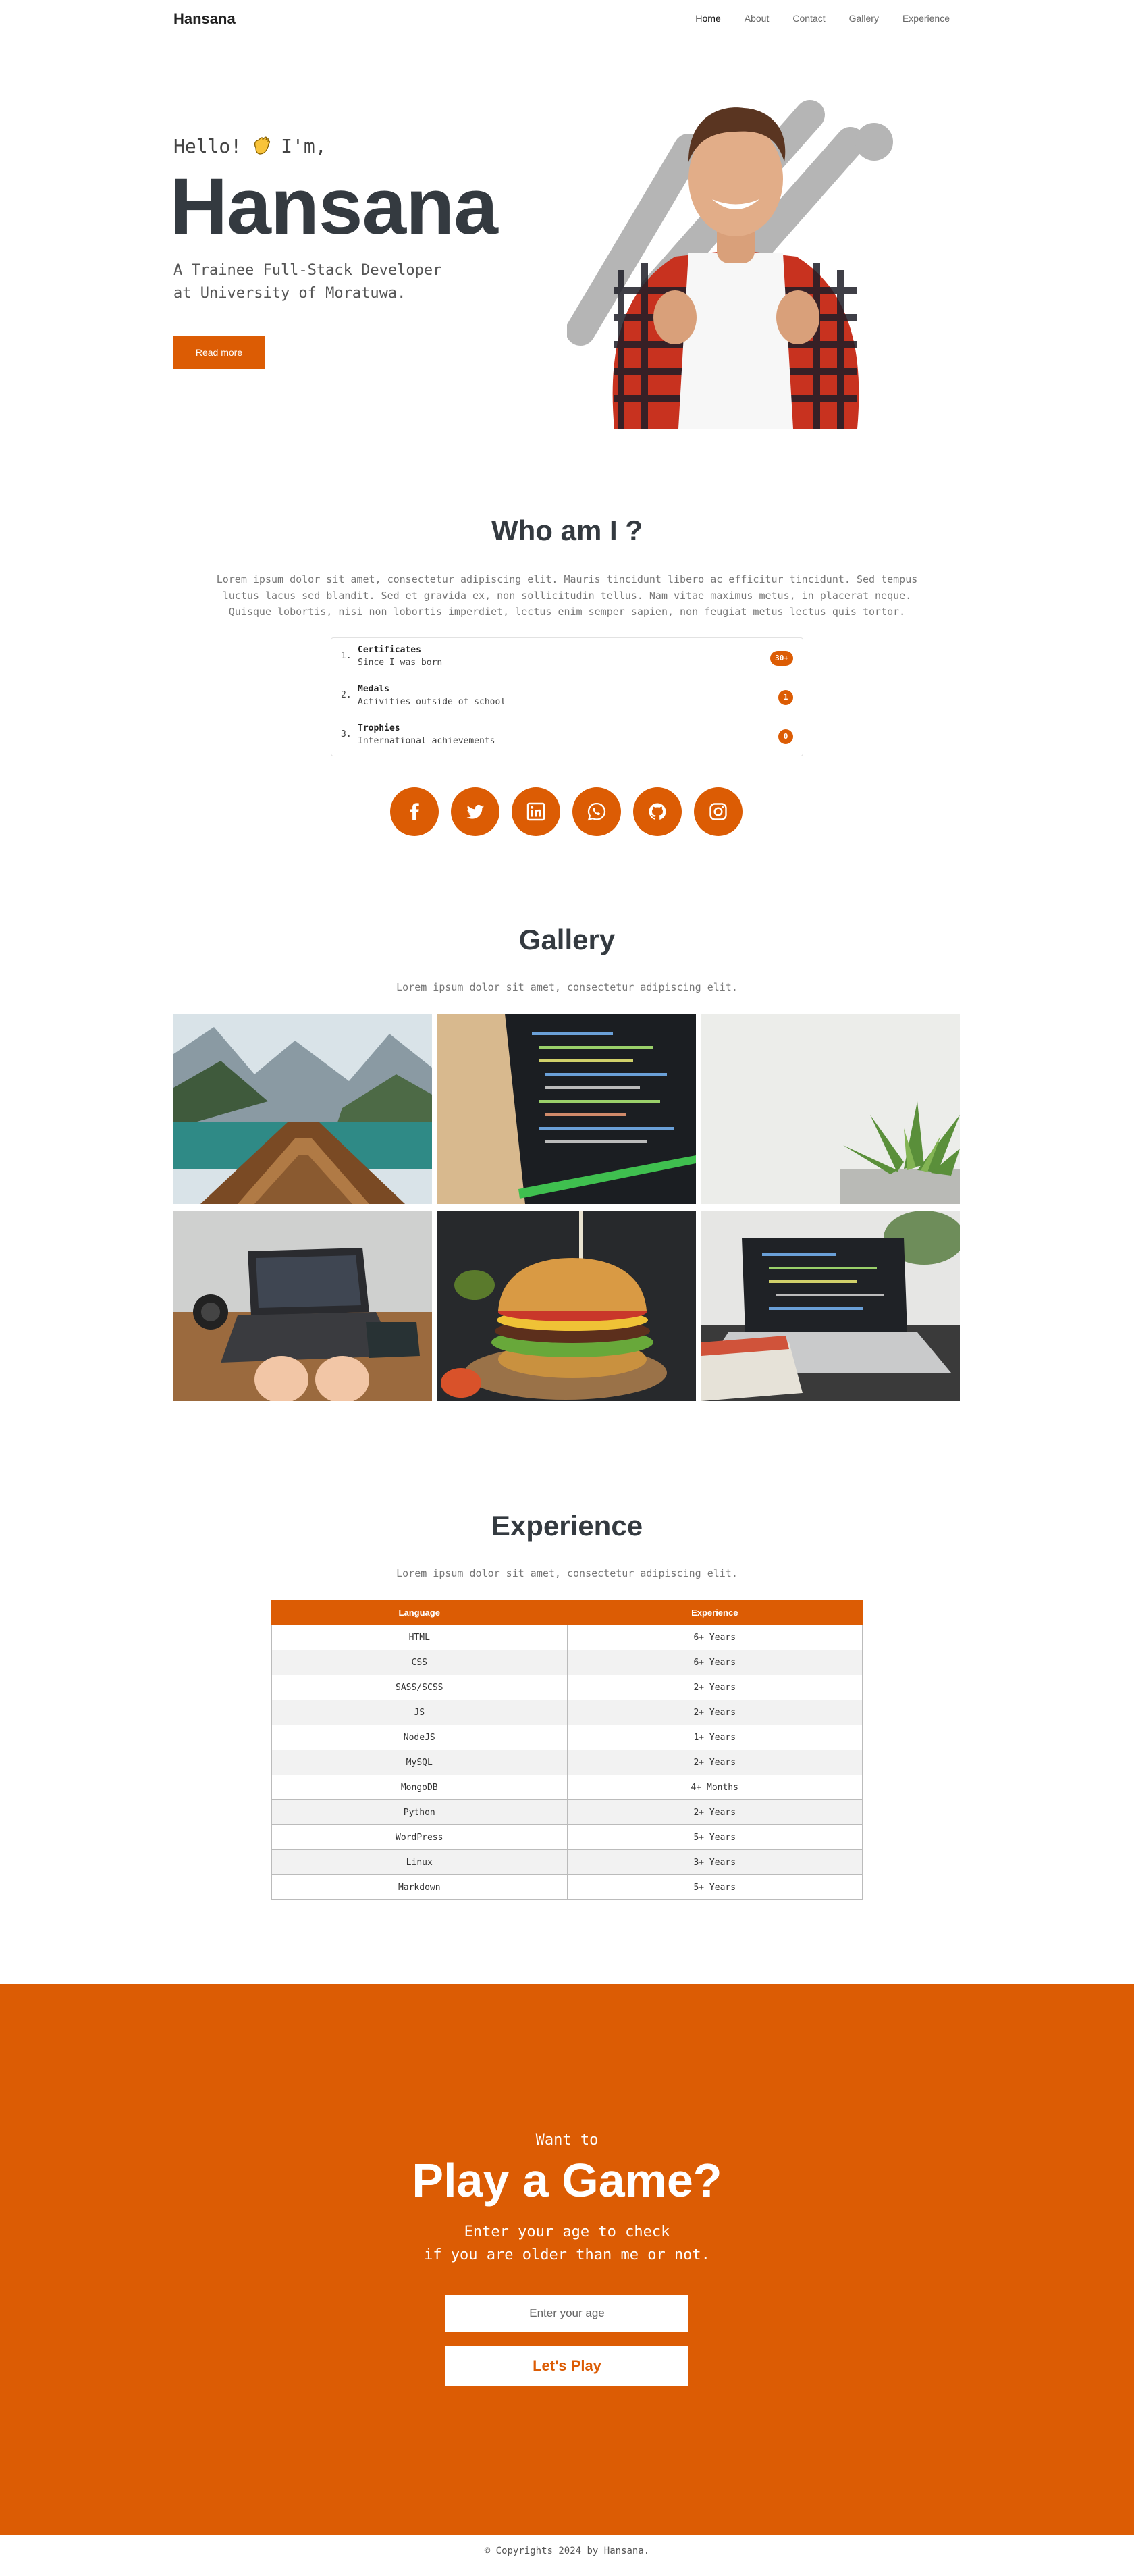 The image size is (1134, 2576). What do you see at coordinates (567, 530) in the screenshot?
I see `about-title: Who am I ?` at bounding box center [567, 530].